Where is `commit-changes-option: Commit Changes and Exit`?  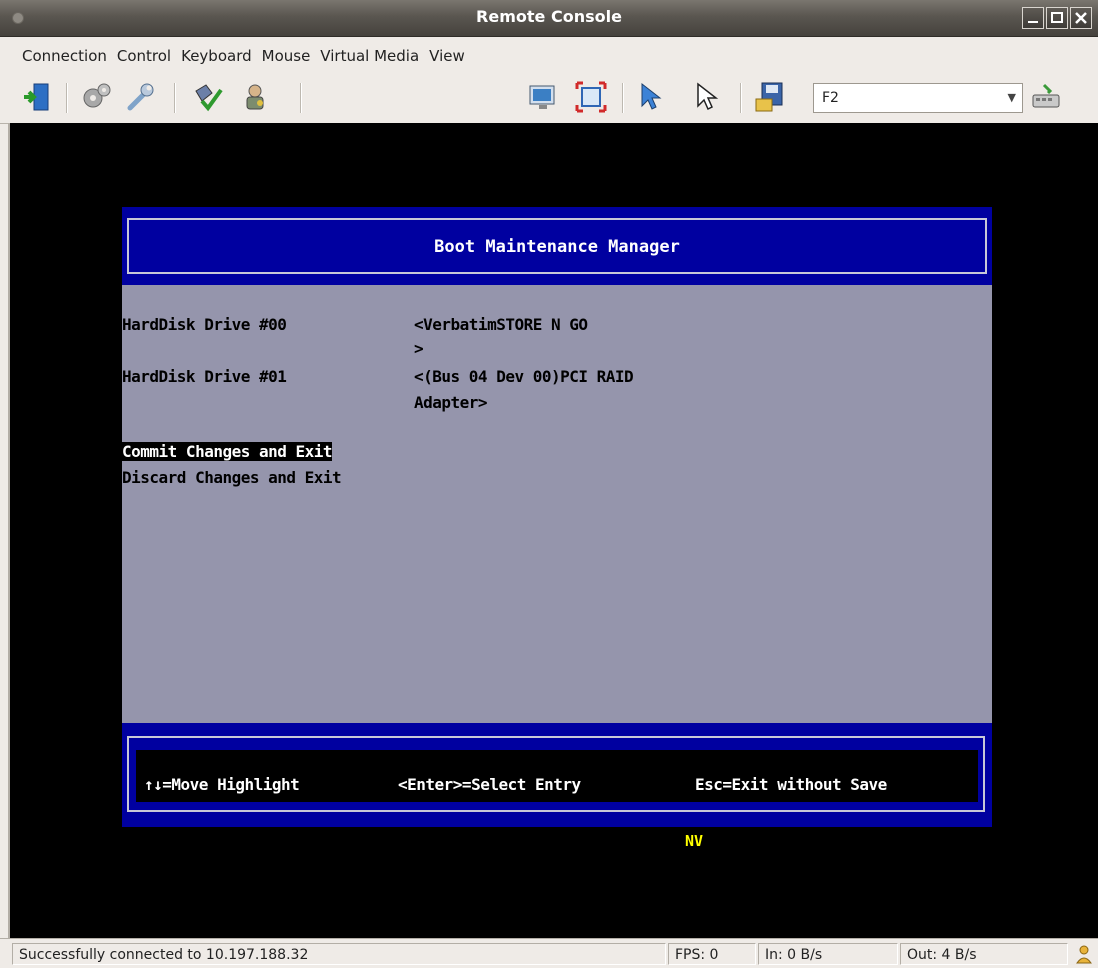
commit-changes-option: Commit Changes and Exit is located at coordinates (227, 451).